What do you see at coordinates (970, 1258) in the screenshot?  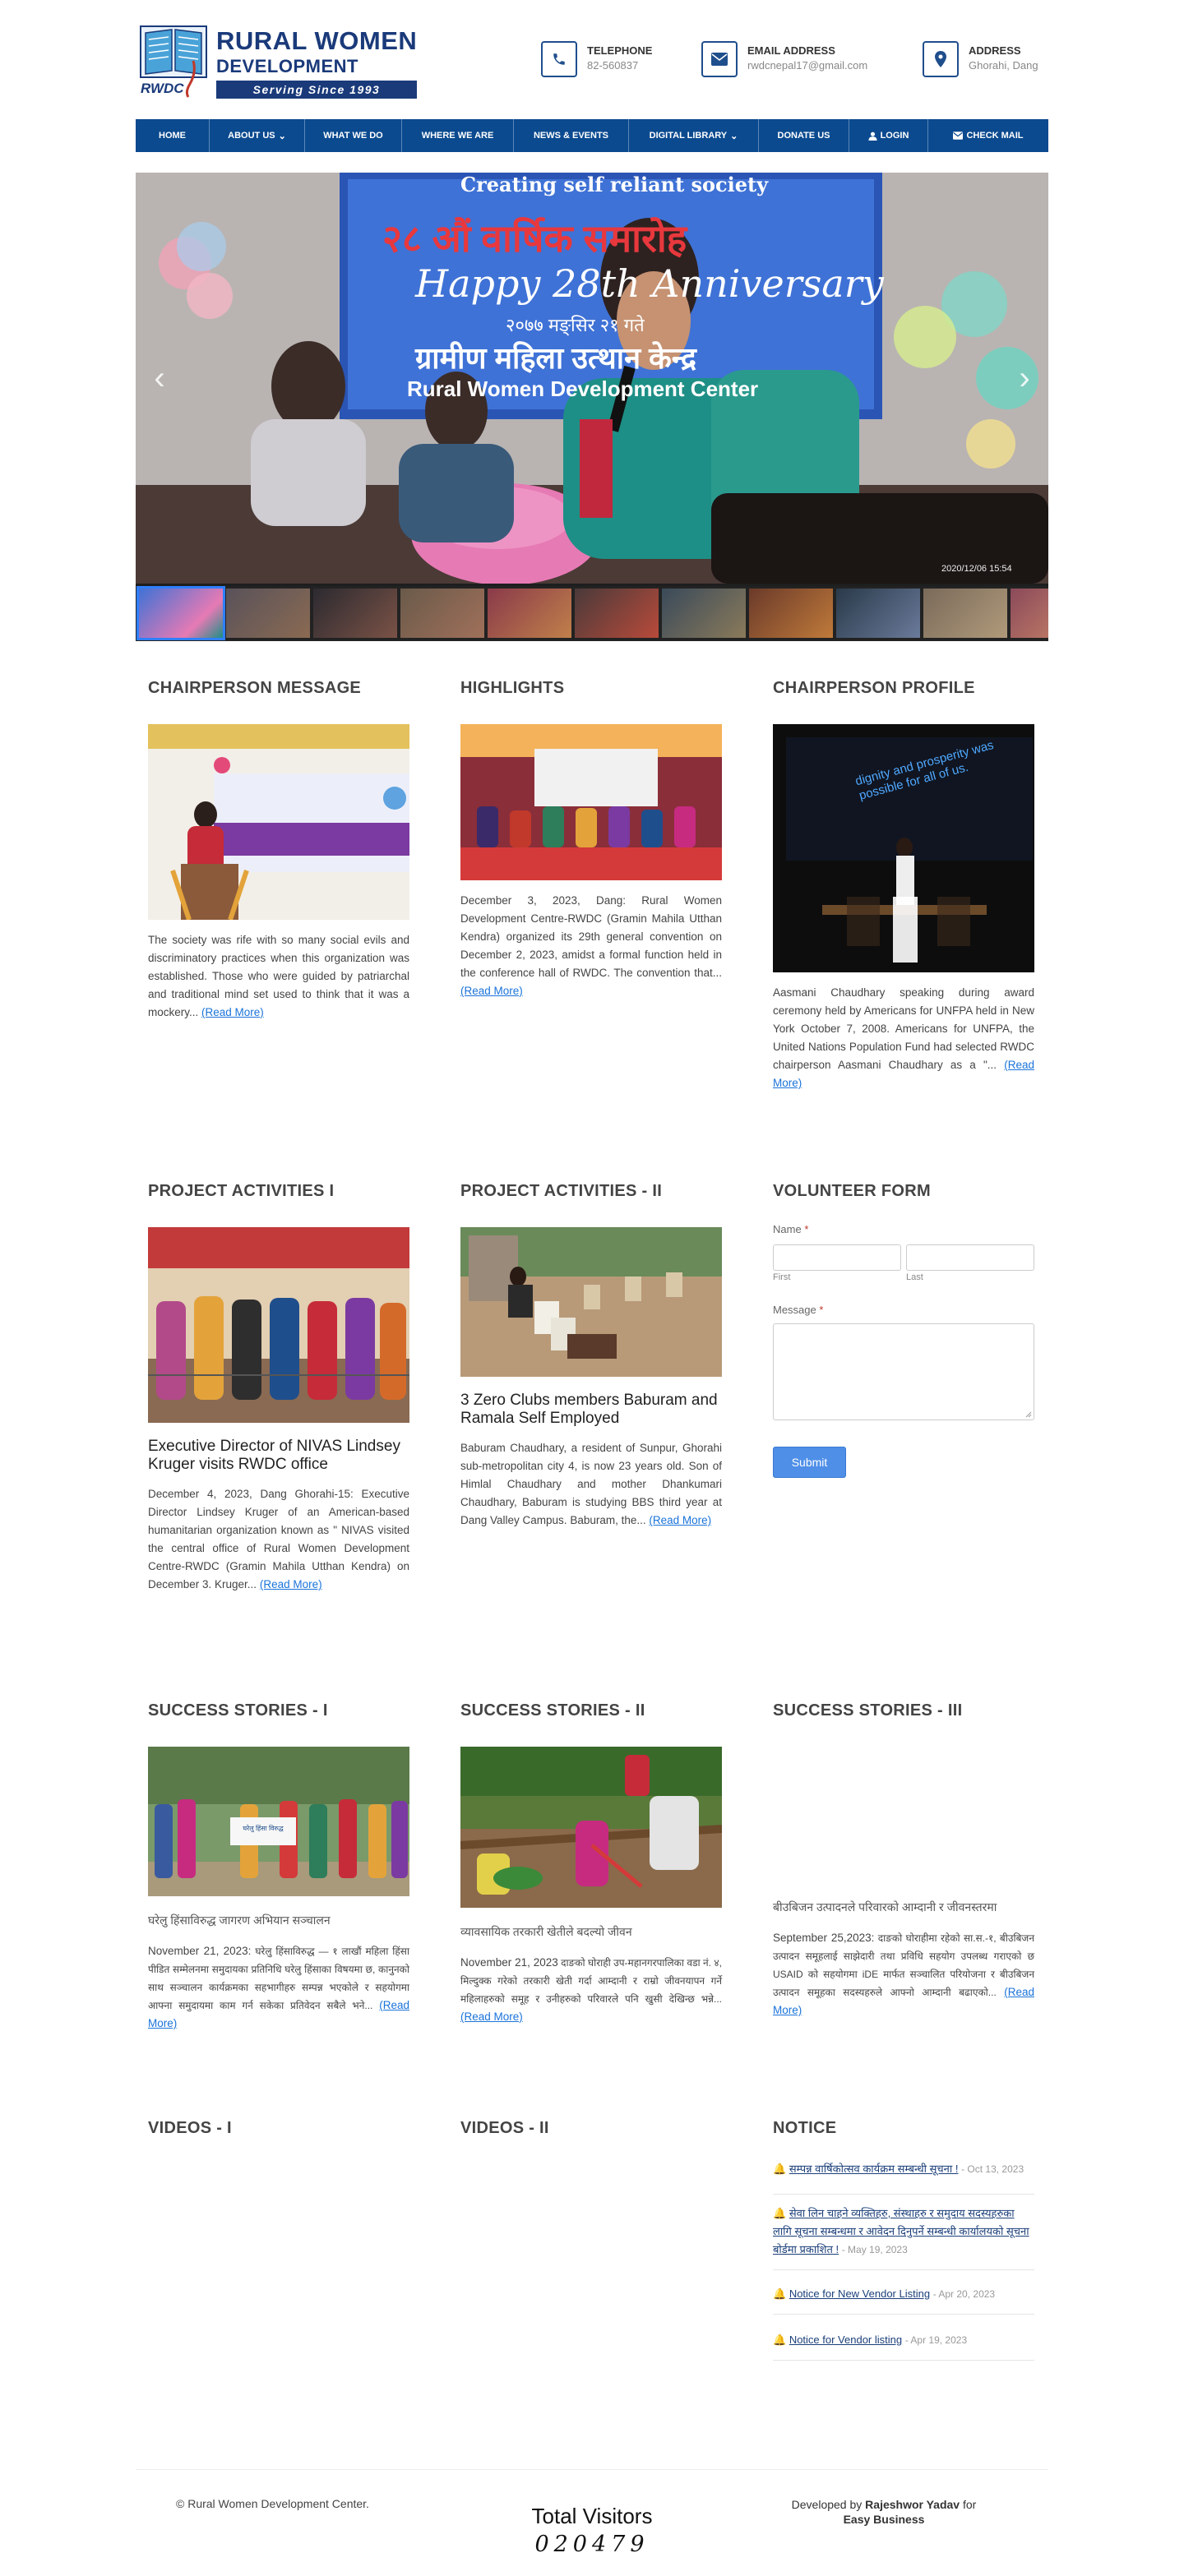 I see `last-name-input` at bounding box center [970, 1258].